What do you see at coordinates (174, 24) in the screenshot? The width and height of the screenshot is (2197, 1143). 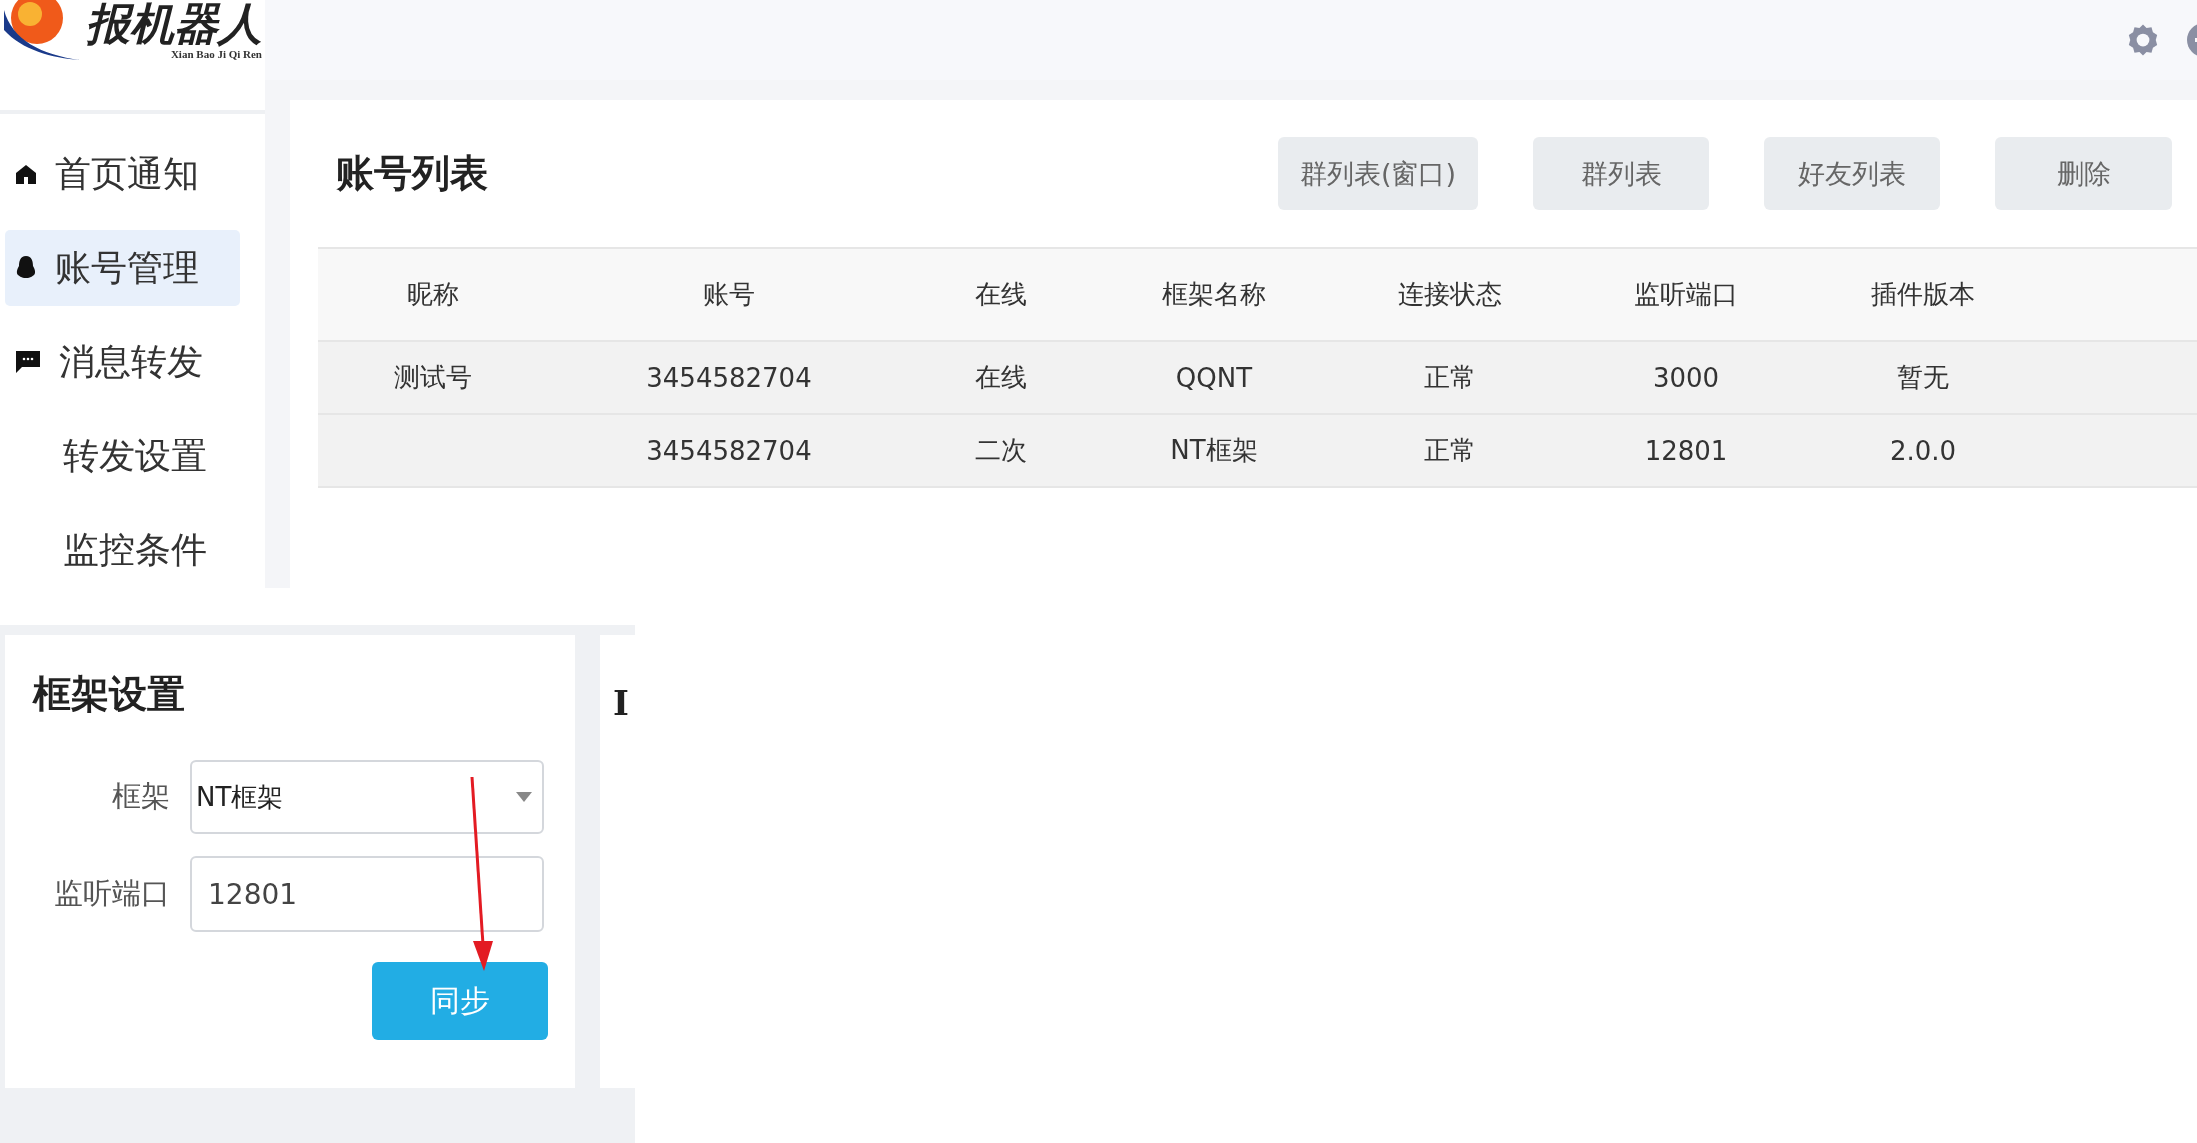 I see `logo-title: 报机器人` at bounding box center [174, 24].